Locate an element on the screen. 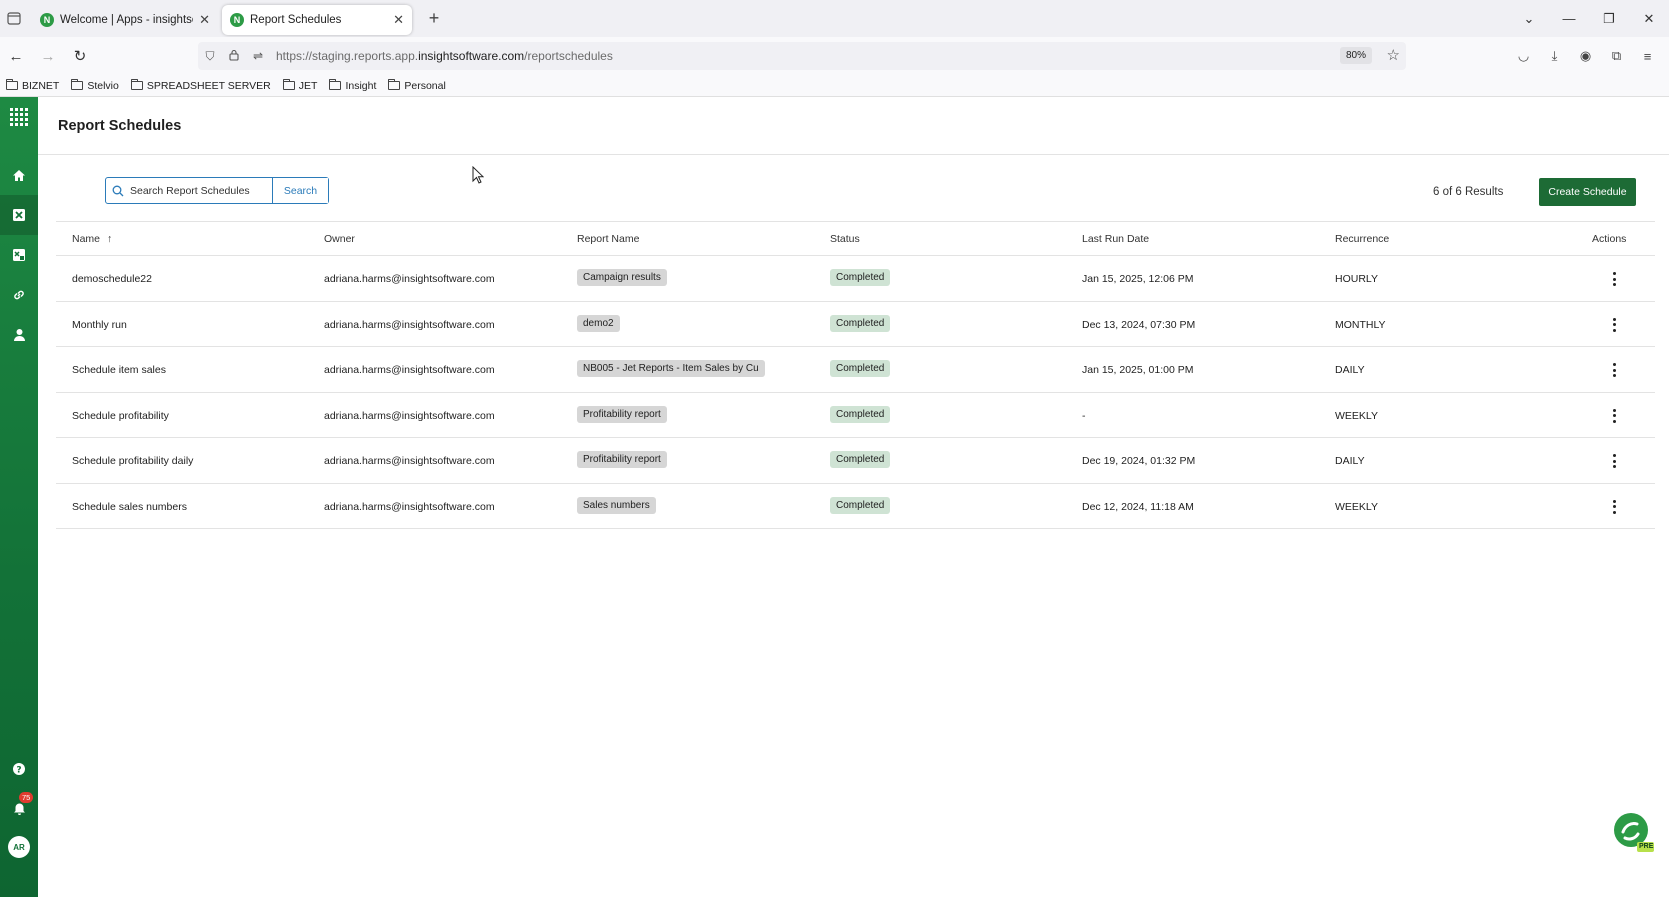 This screenshot has width=1669, height=897. sort-ascending-icon: ↑ is located at coordinates (109, 239).